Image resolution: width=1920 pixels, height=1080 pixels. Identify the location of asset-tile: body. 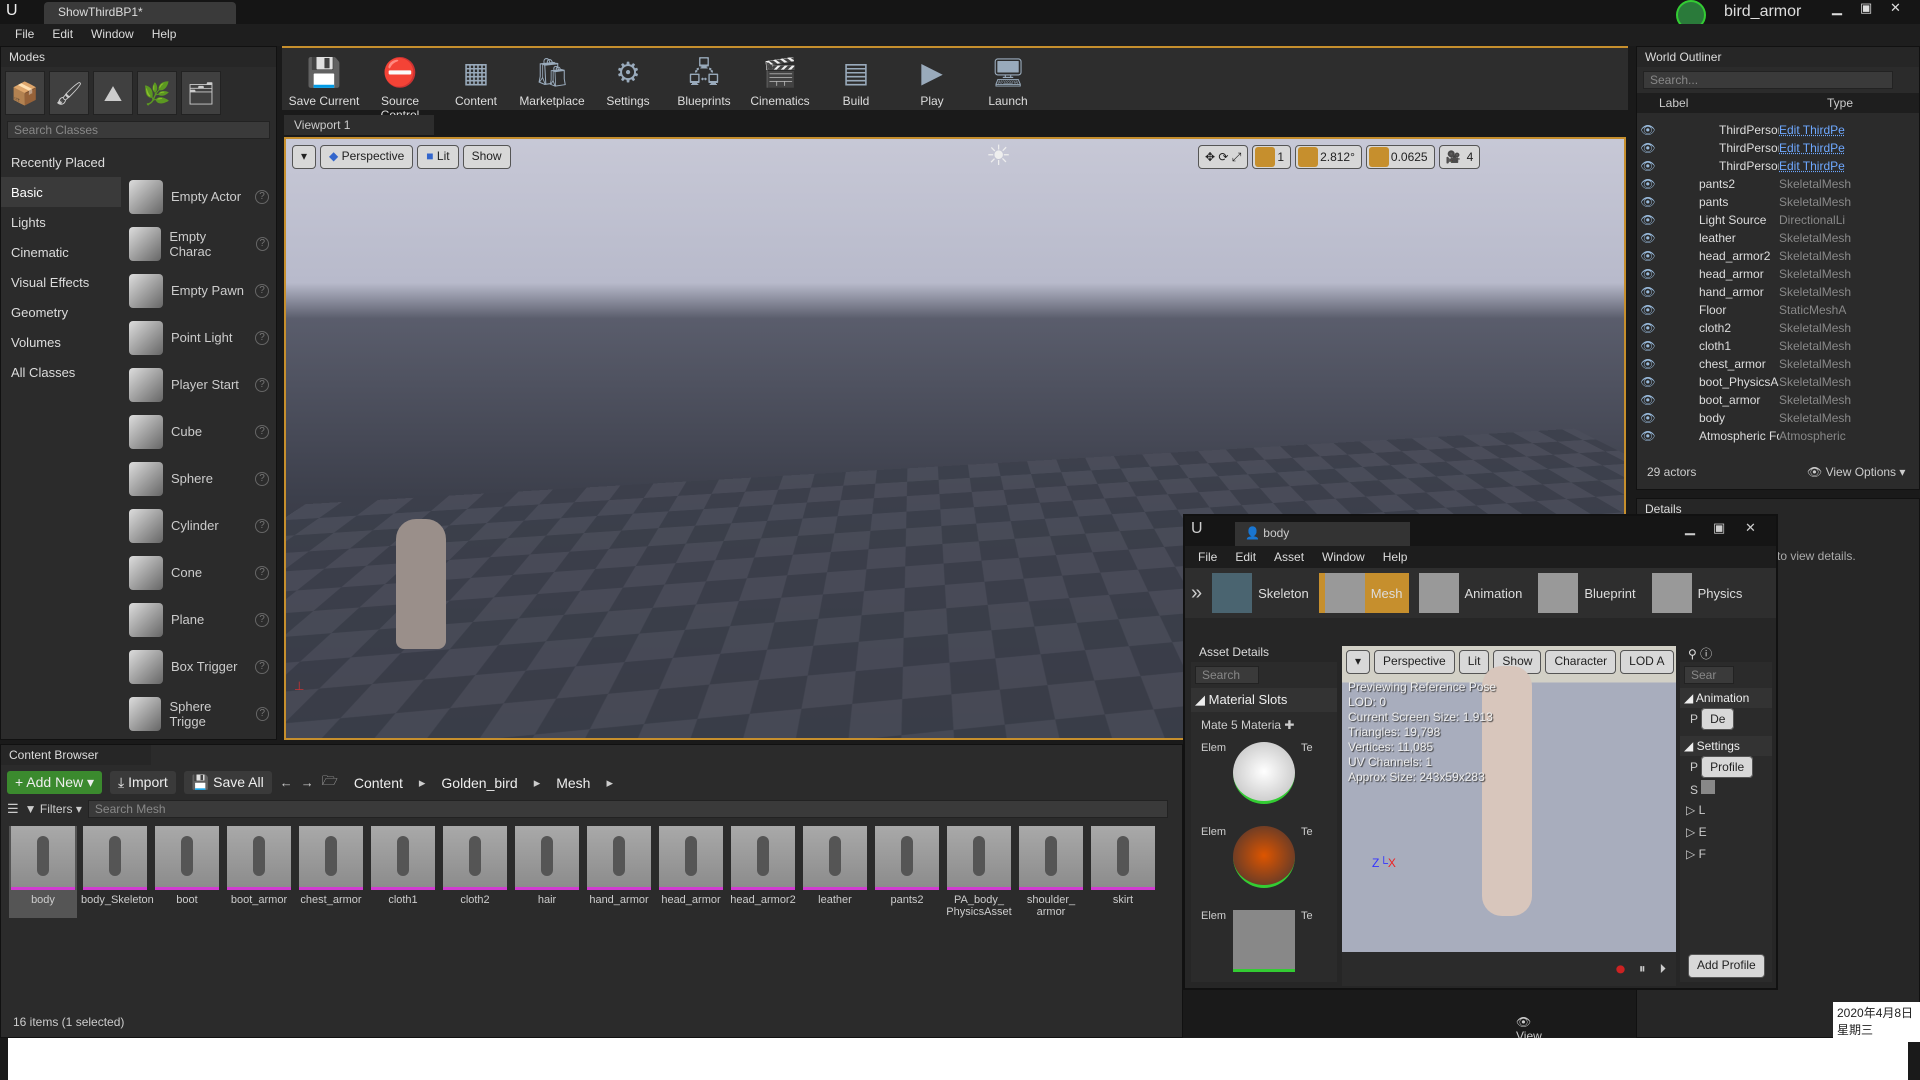
(43, 872).